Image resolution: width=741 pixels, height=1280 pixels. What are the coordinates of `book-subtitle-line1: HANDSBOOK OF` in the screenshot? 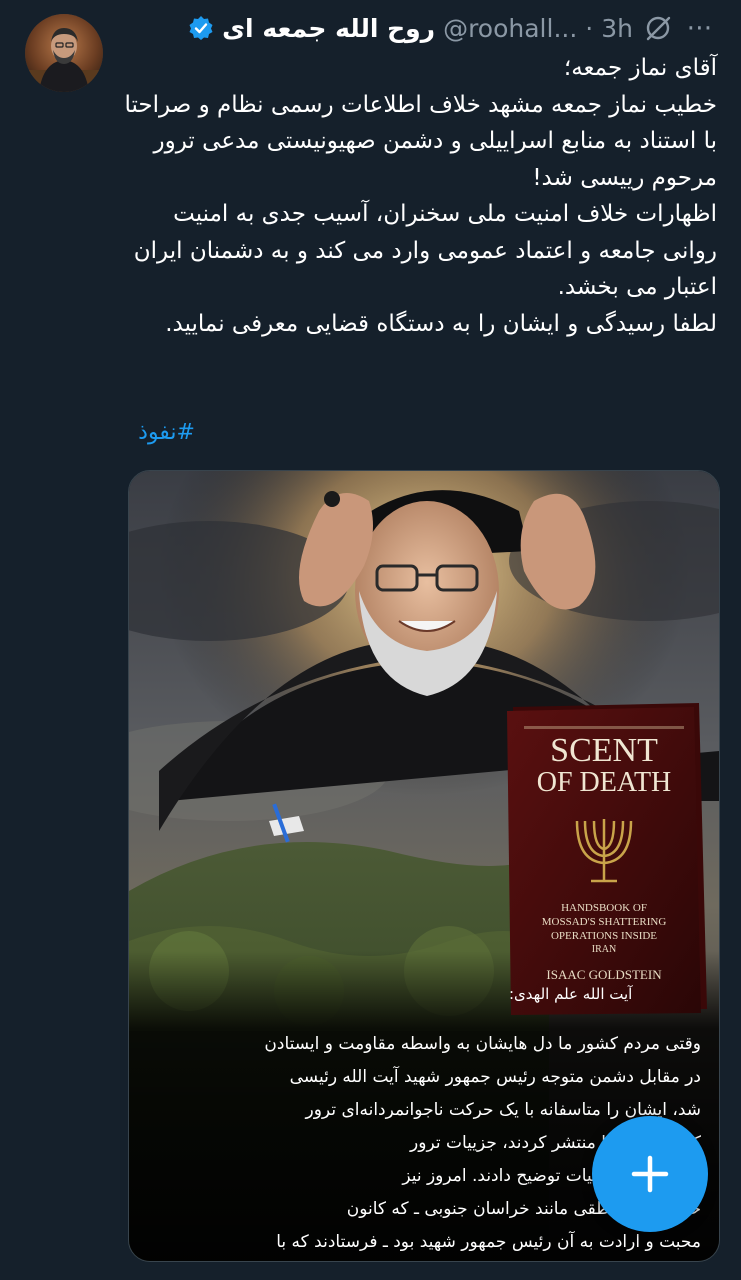 It's located at (604, 908).